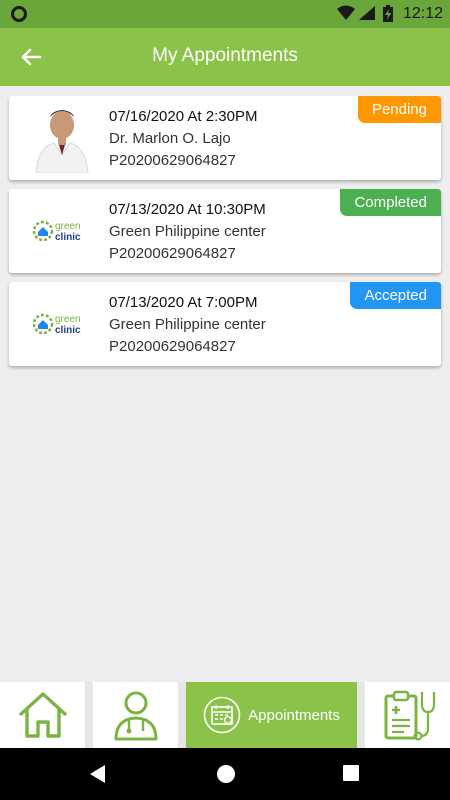 The height and width of the screenshot is (800, 450). I want to click on nav-appointments: Appointments, so click(271, 715).